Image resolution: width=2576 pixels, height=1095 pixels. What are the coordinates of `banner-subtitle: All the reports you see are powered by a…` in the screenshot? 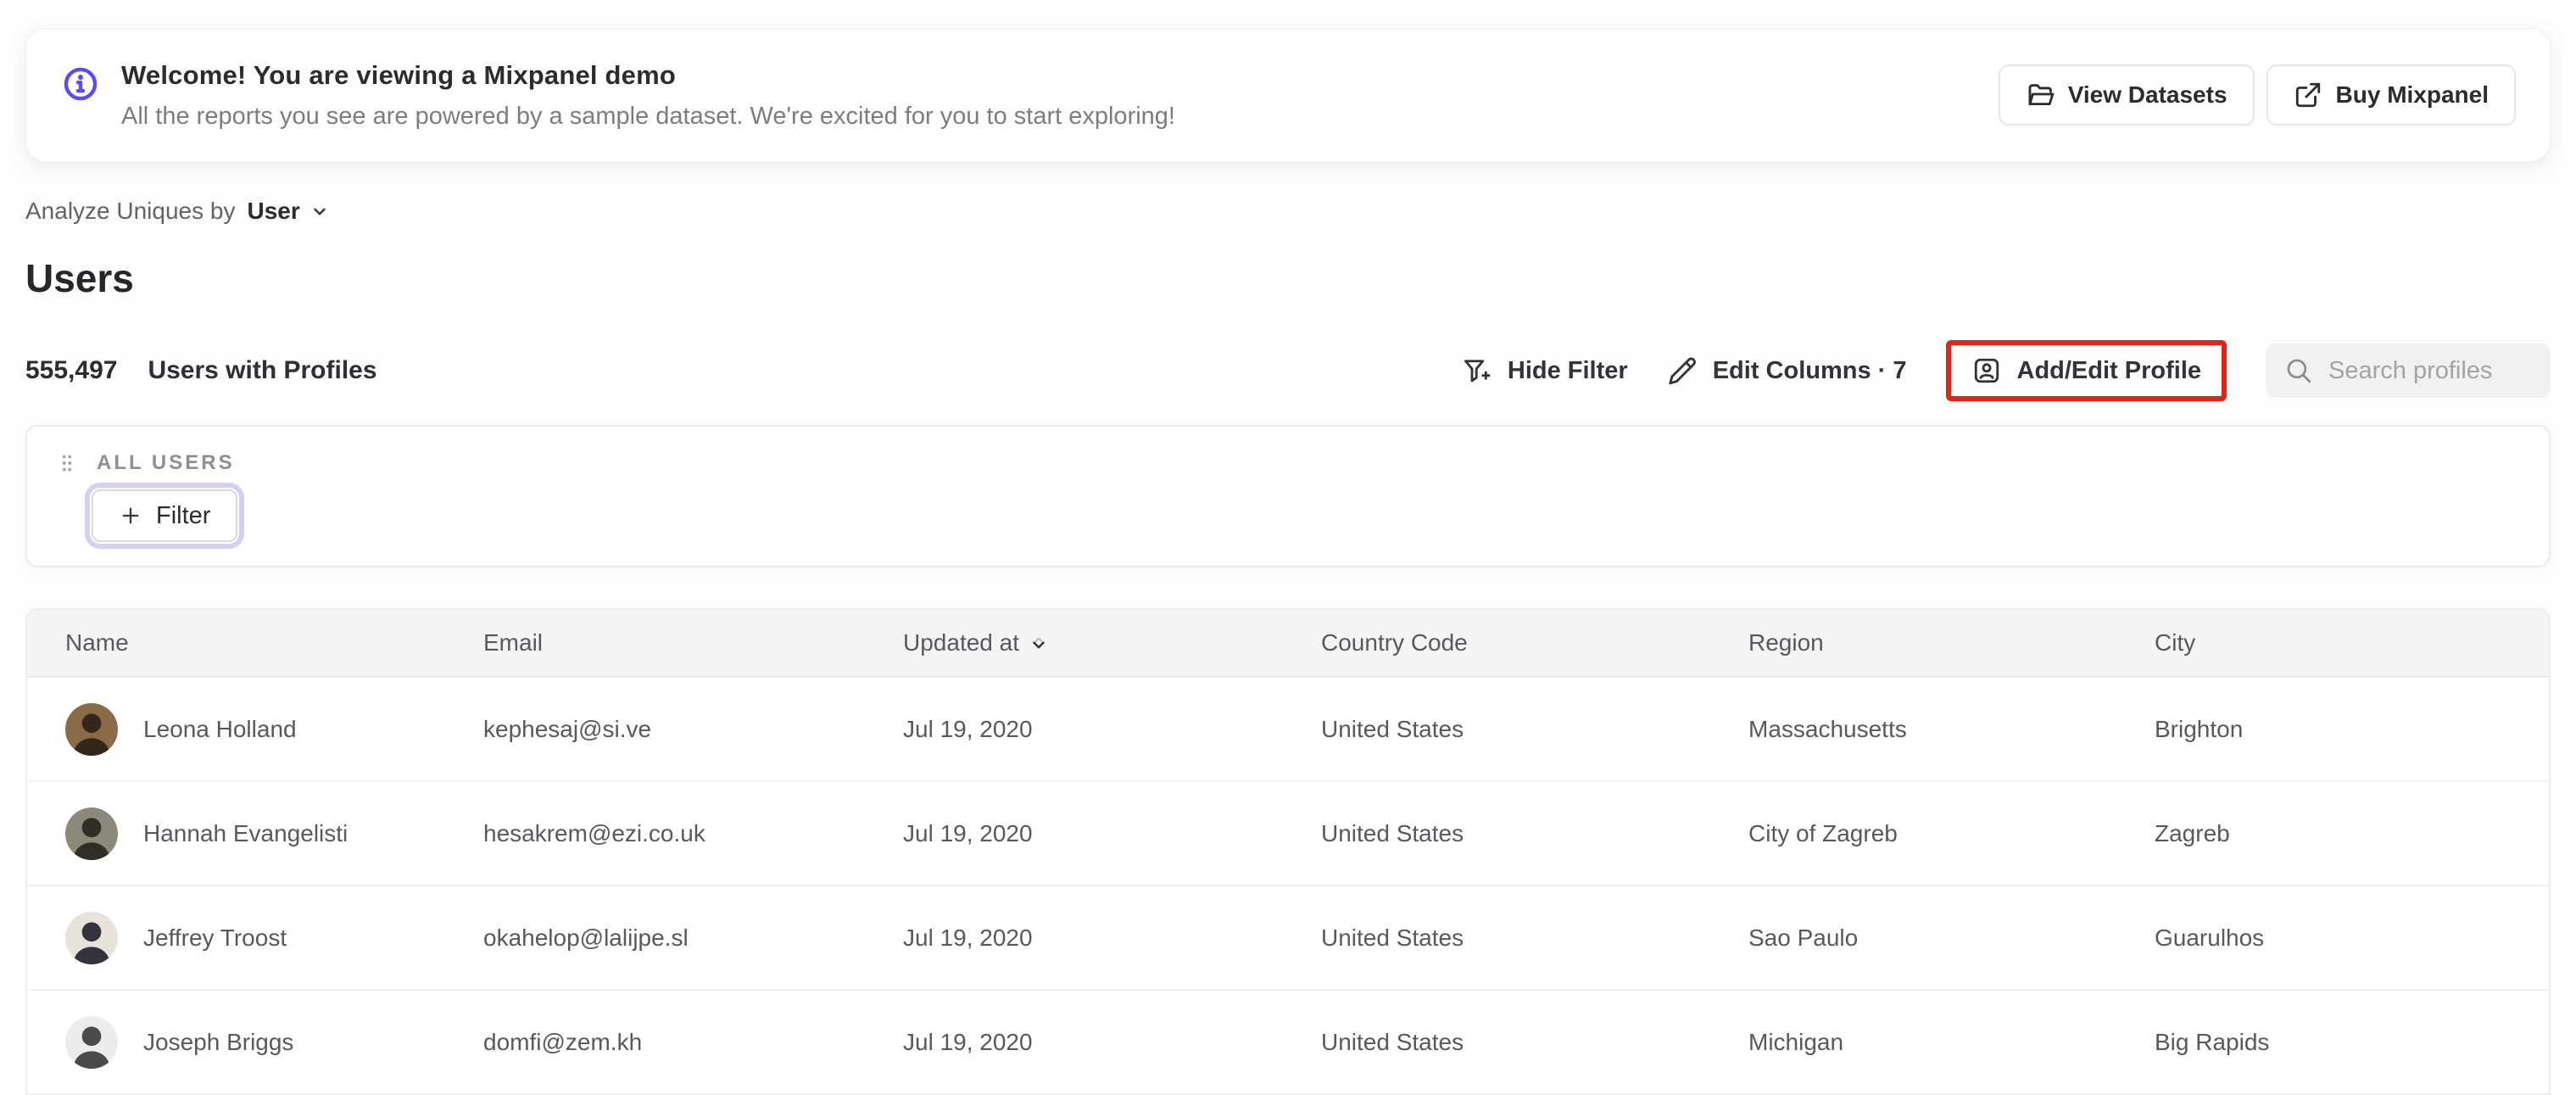 It's located at (648, 116).